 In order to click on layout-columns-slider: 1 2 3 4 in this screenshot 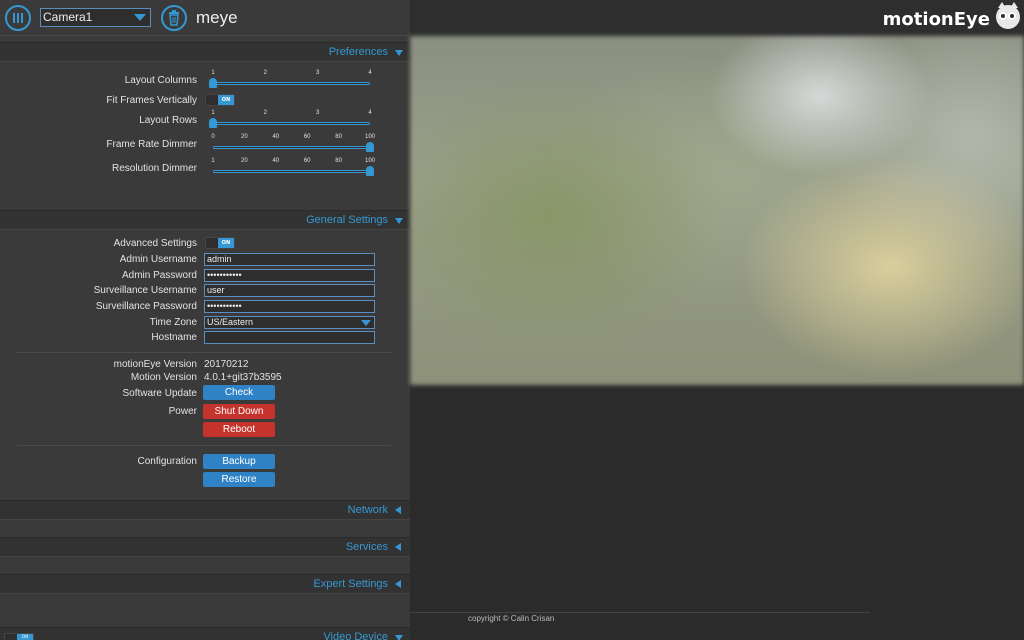, I will do `click(290, 79)`.